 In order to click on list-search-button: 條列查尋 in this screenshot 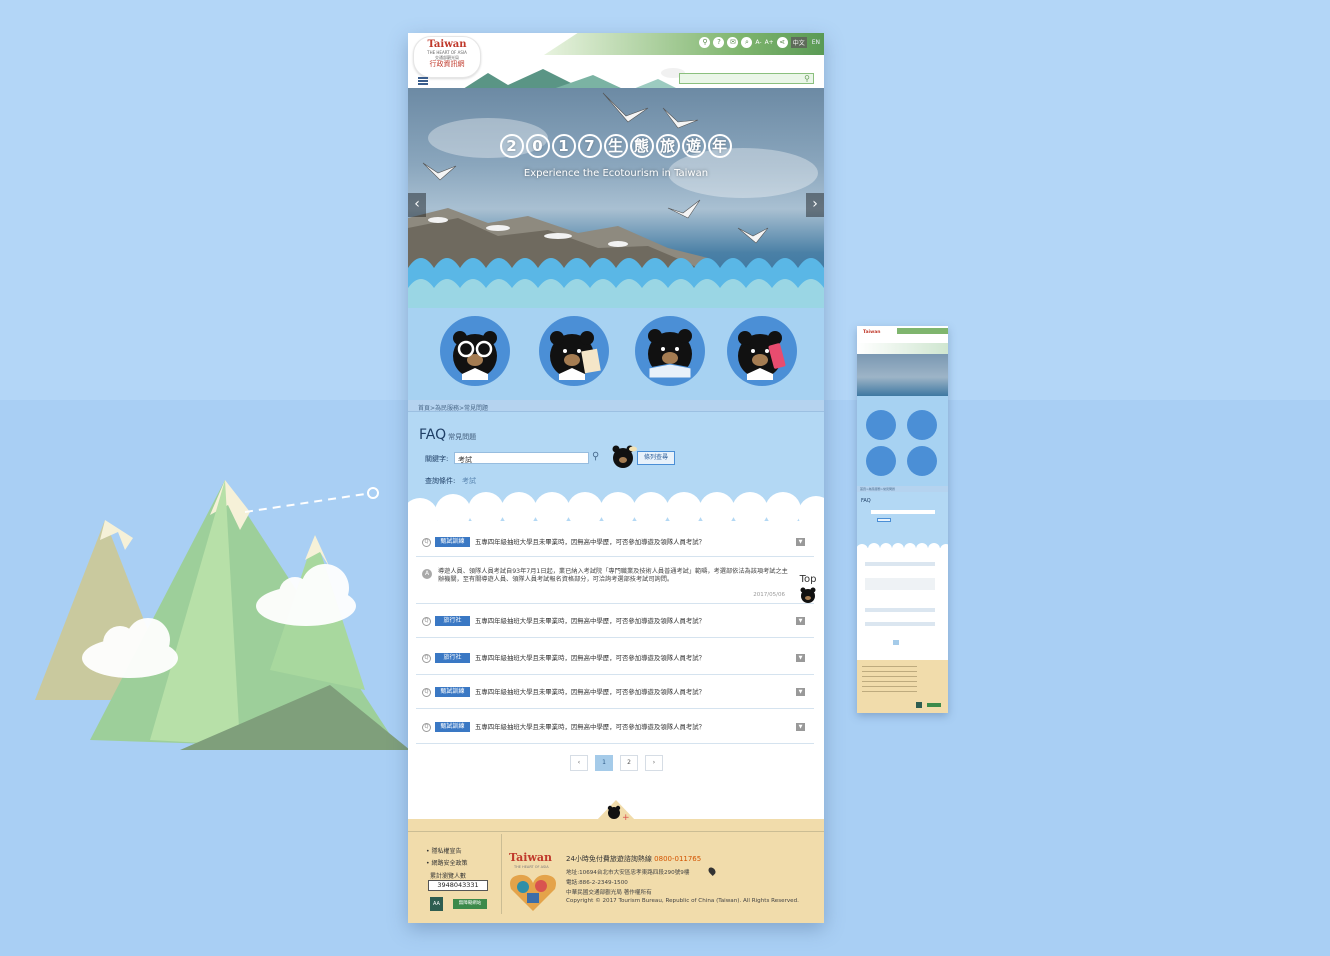, I will do `click(656, 458)`.